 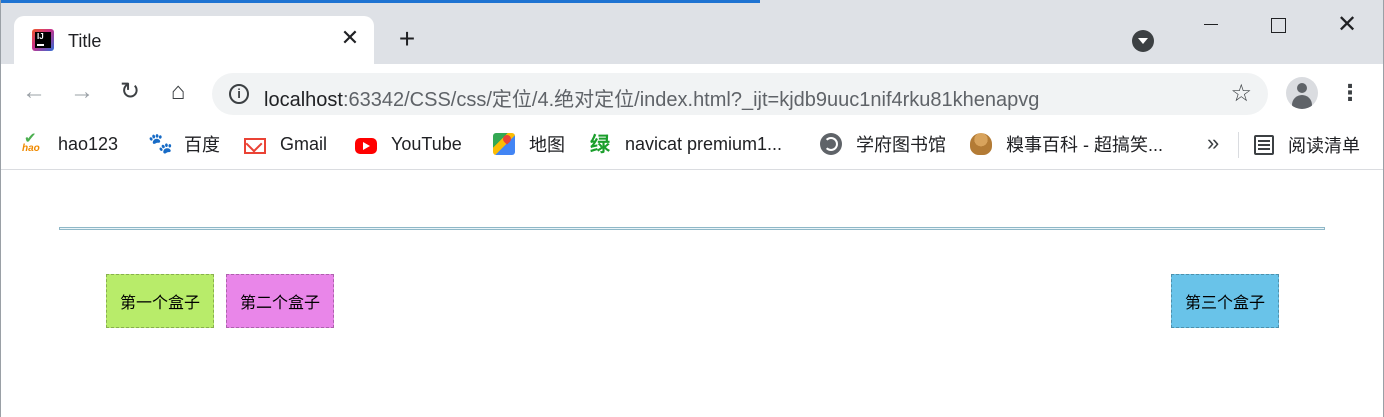 What do you see at coordinates (1350, 93) in the screenshot?
I see `browser-menu-icon: ⋮` at bounding box center [1350, 93].